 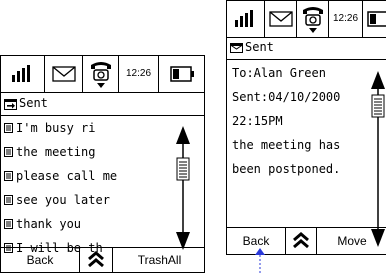 What do you see at coordinates (10, 104) in the screenshot?
I see `outbox-folder-icon` at bounding box center [10, 104].